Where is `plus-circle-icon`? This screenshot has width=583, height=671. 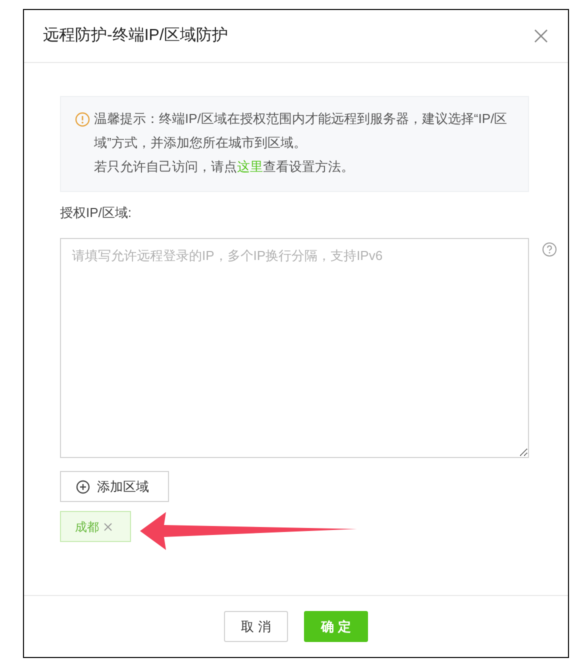
plus-circle-icon is located at coordinates (83, 487).